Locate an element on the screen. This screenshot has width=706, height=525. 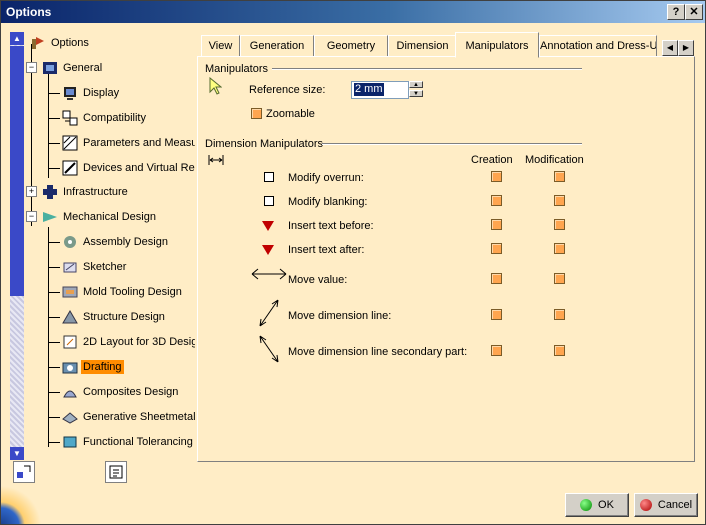
tree-item-general: General is located at coordinates (73, 68).